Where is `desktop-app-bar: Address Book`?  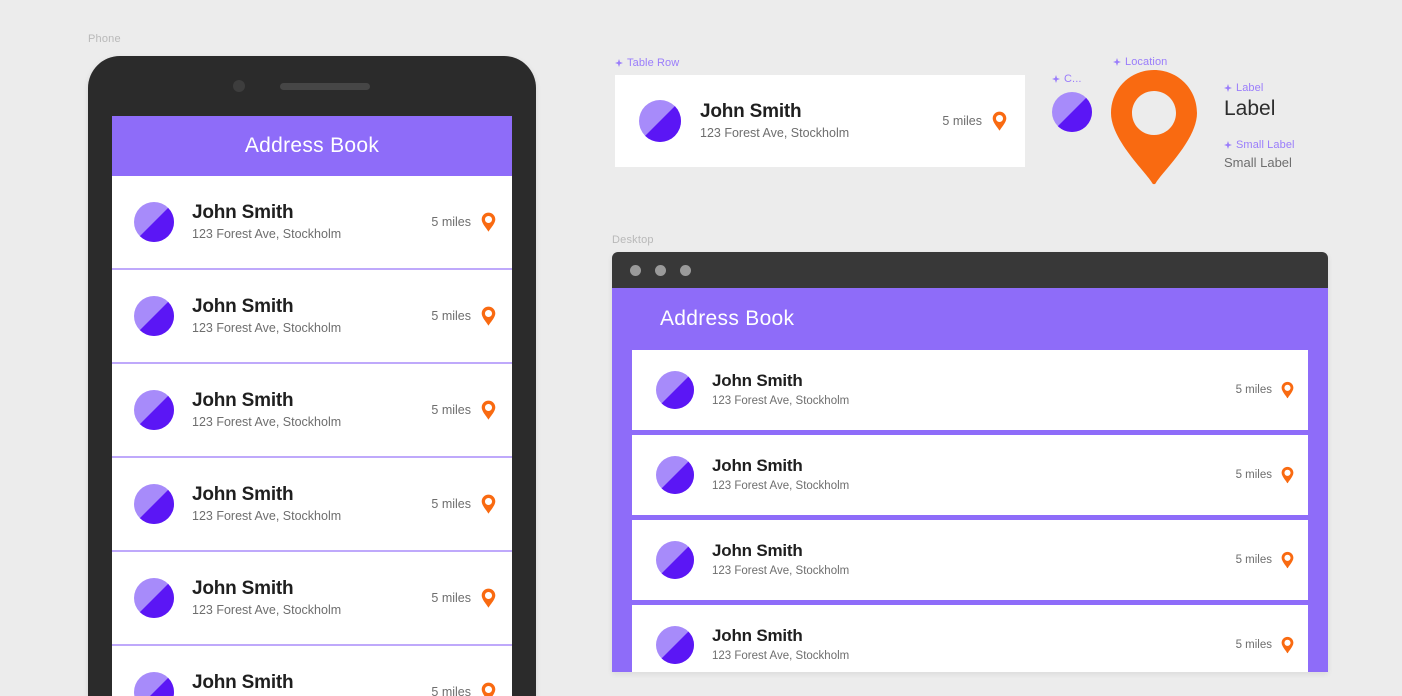 desktop-app-bar: Address Book is located at coordinates (970, 319).